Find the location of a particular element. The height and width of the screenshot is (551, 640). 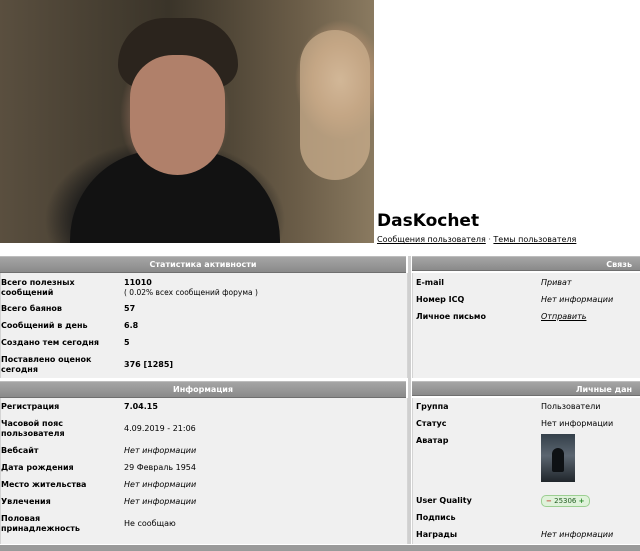

personal-header: Личные дан is located at coordinates (526, 388).